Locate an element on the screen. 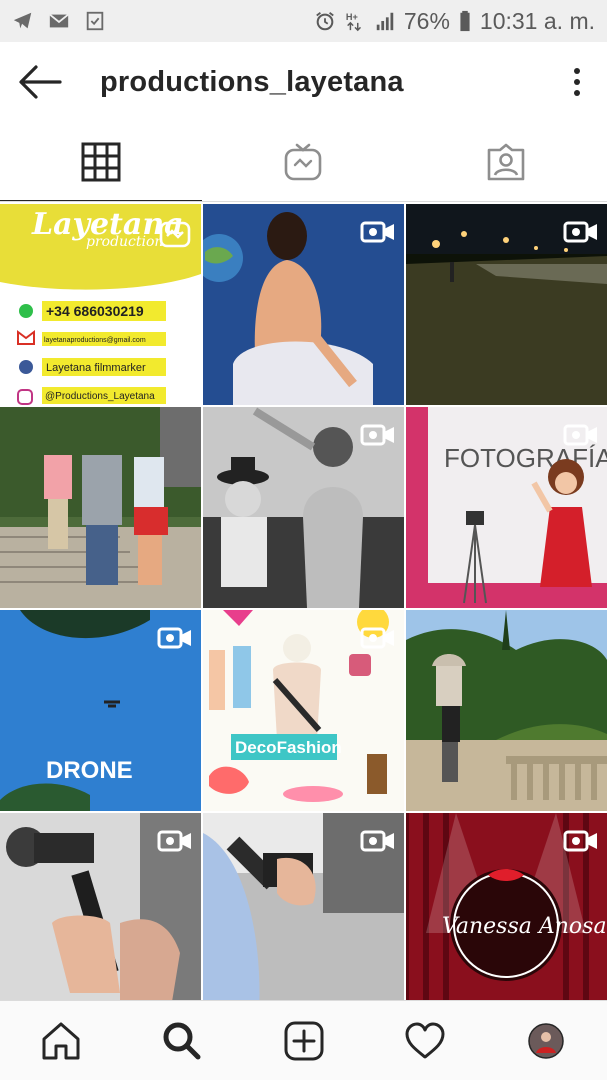 This screenshot has height=1080, width=607. nav-activity is located at coordinates (424, 1041).